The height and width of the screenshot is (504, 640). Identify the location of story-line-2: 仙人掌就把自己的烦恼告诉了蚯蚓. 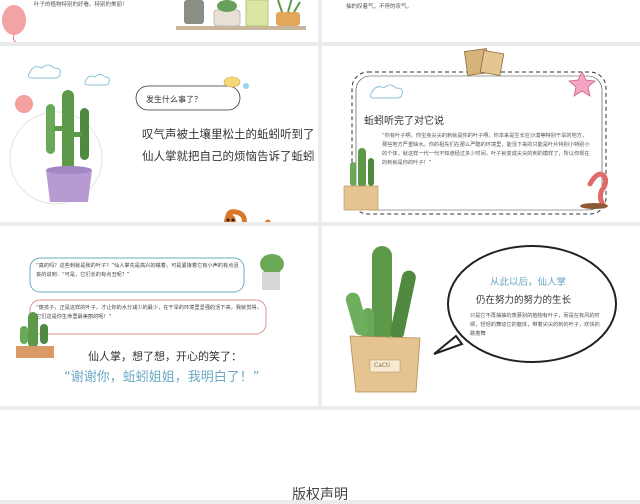
(228, 156).